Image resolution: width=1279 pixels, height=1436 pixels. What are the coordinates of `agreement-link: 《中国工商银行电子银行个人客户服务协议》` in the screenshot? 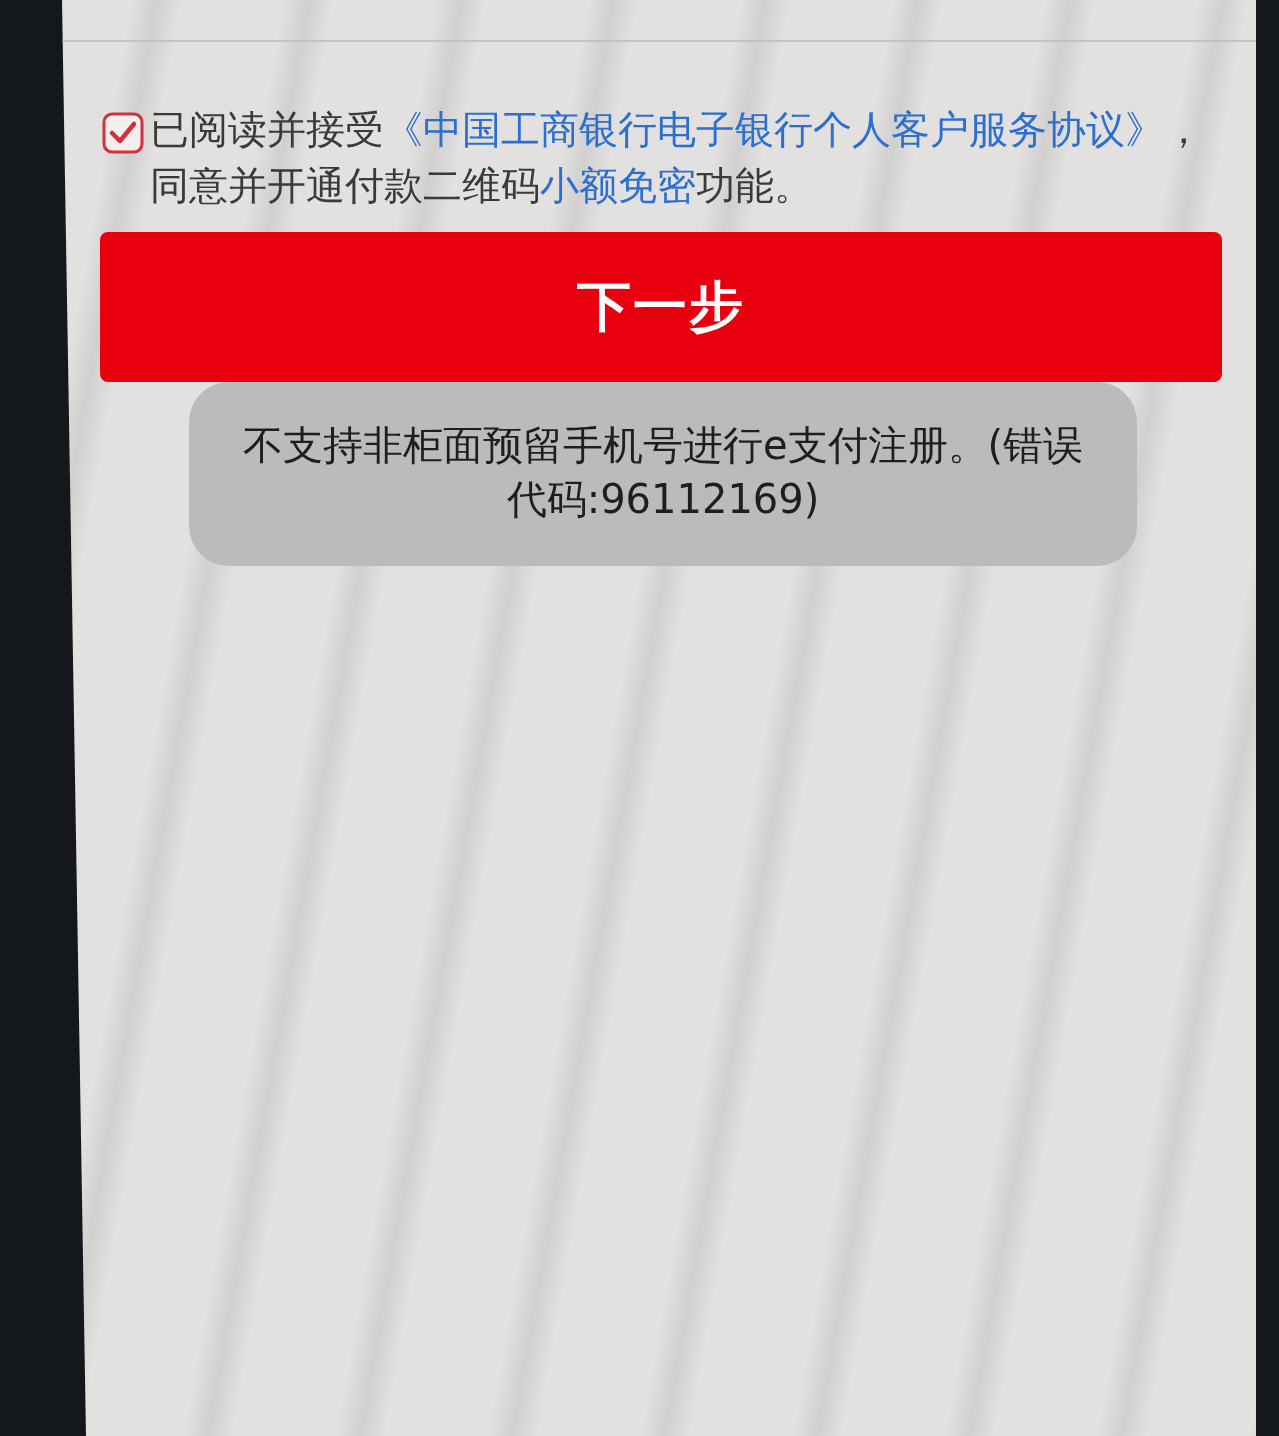 It's located at (774, 129).